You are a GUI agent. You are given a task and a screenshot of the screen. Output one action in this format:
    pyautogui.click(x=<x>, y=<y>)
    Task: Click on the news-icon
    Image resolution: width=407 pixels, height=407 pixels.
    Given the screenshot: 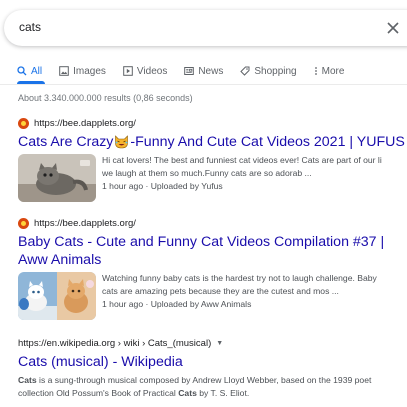 What is the action you would take?
    pyautogui.click(x=189, y=71)
    